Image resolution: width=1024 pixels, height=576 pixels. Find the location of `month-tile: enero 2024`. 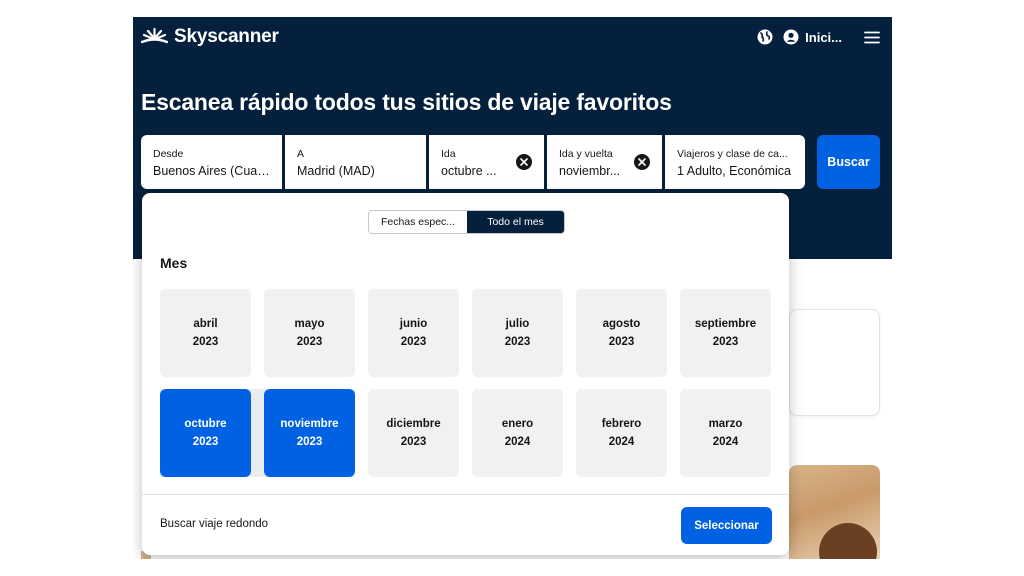

month-tile: enero 2024 is located at coordinates (517, 433).